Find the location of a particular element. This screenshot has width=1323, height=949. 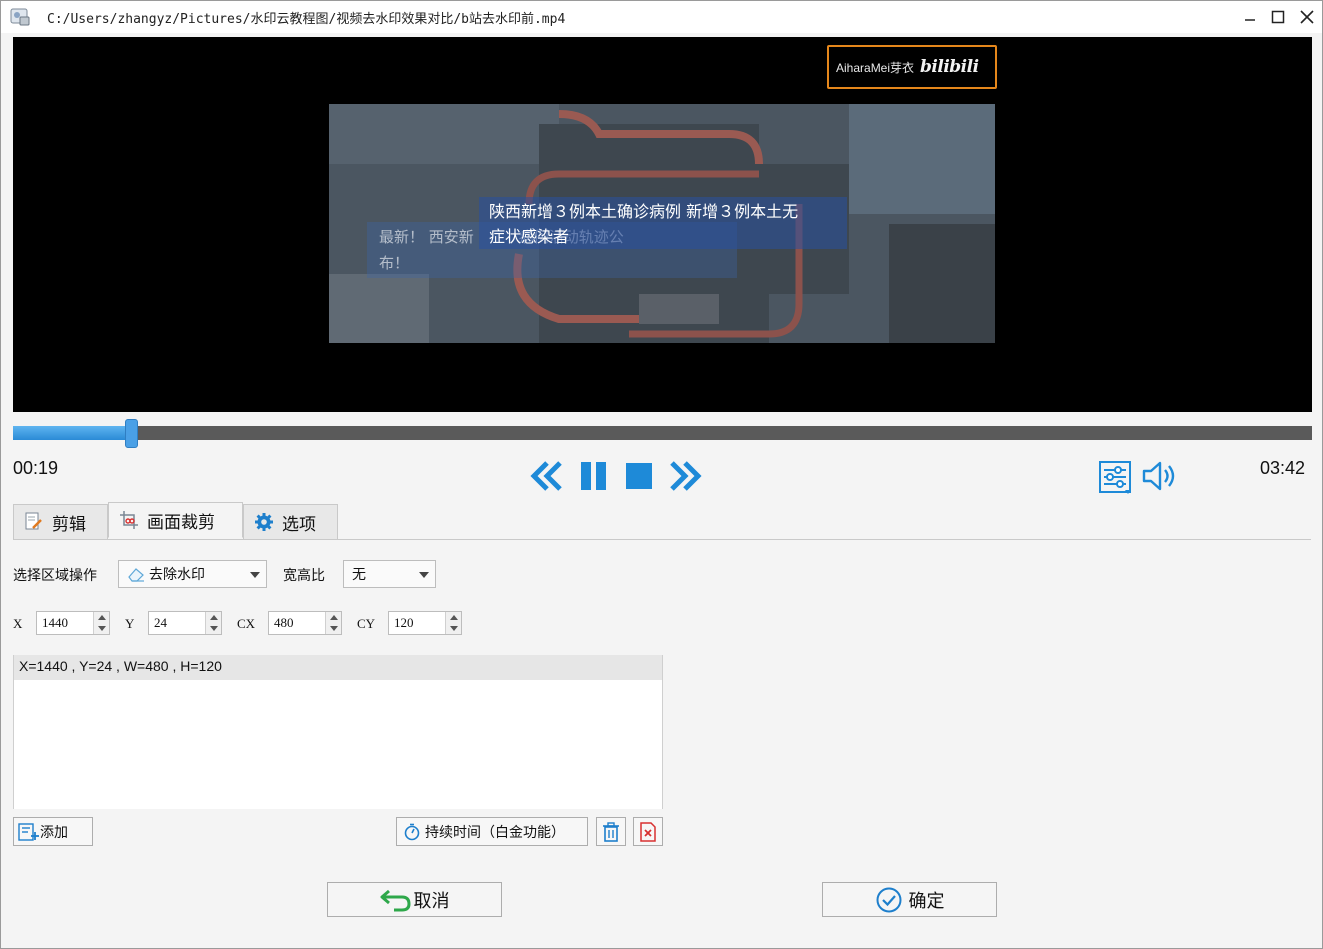

cx-label: CX is located at coordinates (246, 623).